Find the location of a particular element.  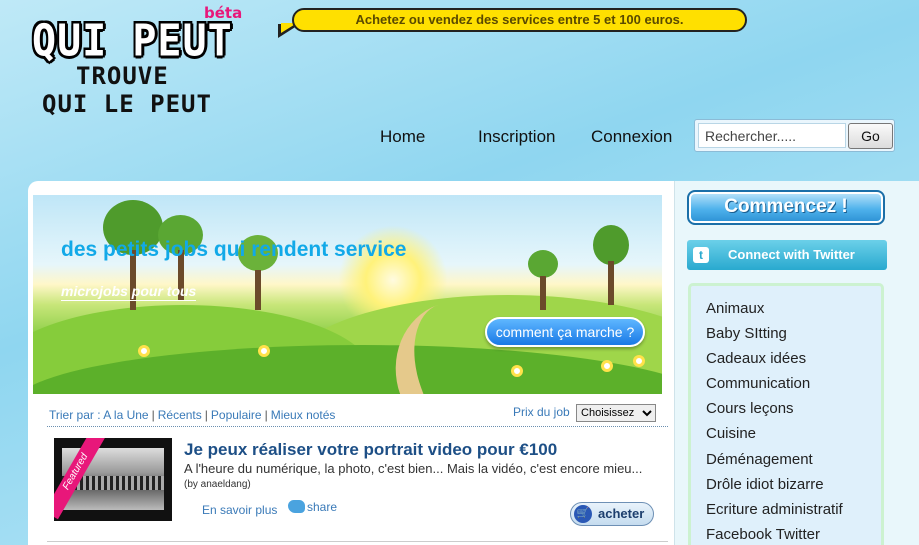

category-item: Baby SItting is located at coordinates (746, 333).